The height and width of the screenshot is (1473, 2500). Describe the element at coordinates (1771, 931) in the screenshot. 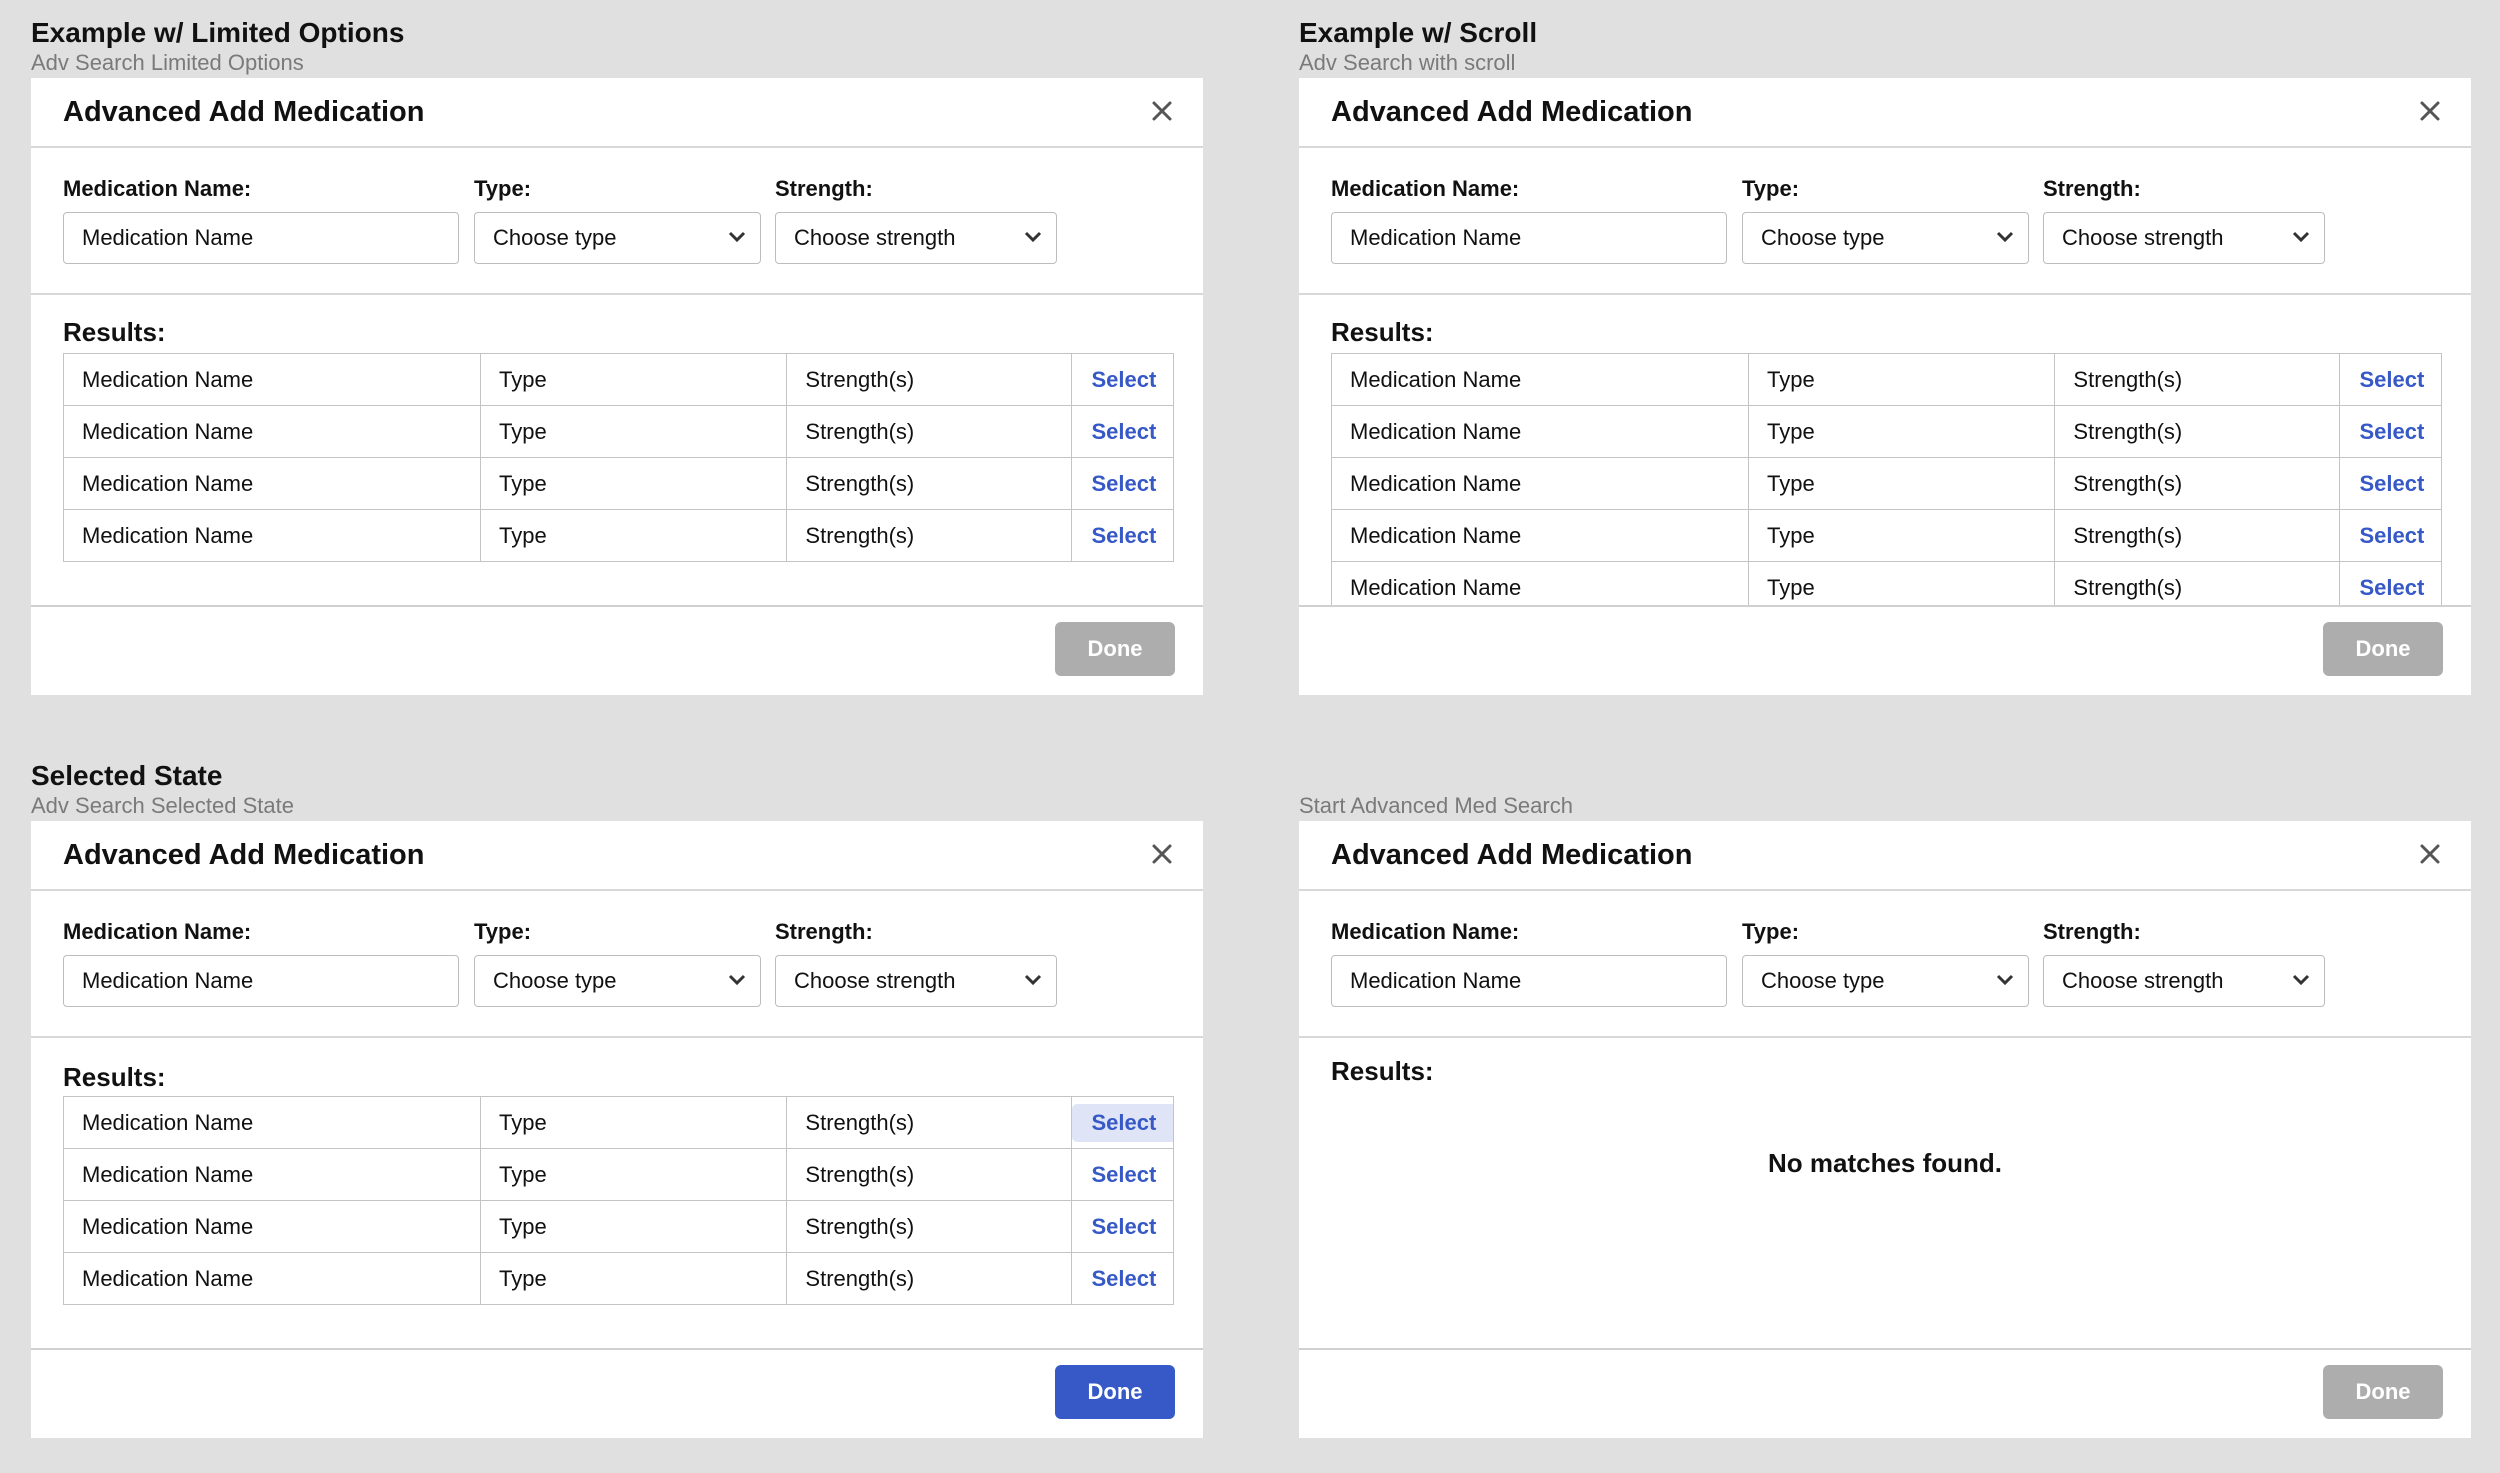

I see `type-label: Type:` at that location.